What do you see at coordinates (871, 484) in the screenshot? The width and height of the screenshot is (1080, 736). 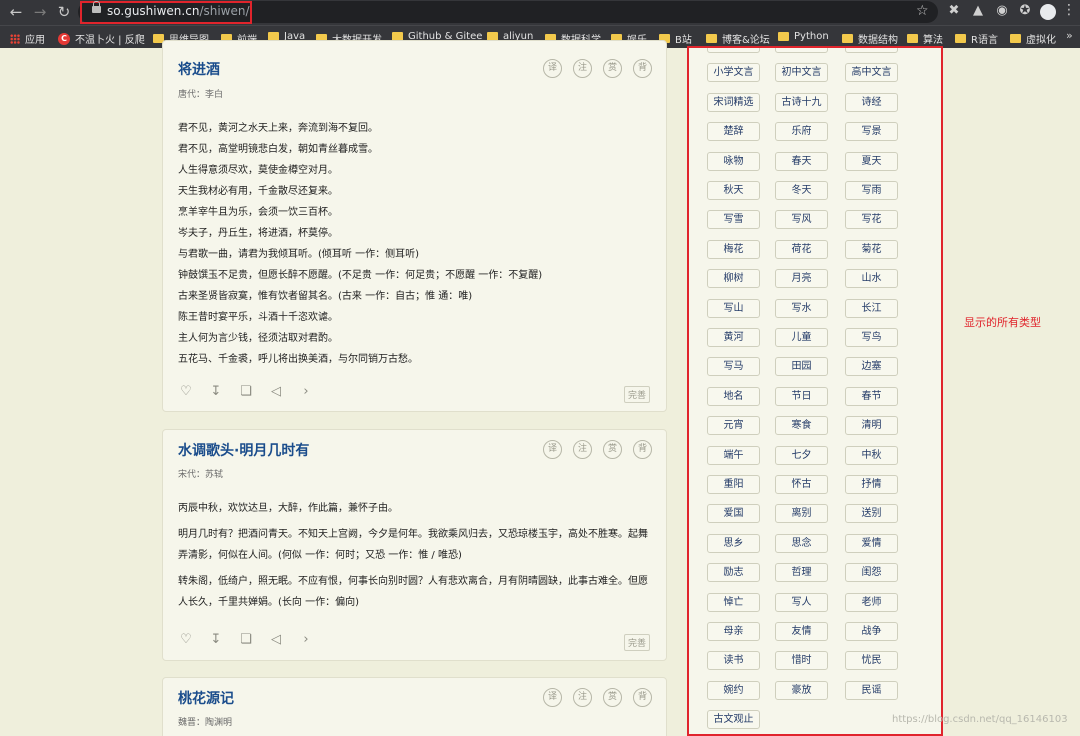 I see `type-tag: 抒情` at bounding box center [871, 484].